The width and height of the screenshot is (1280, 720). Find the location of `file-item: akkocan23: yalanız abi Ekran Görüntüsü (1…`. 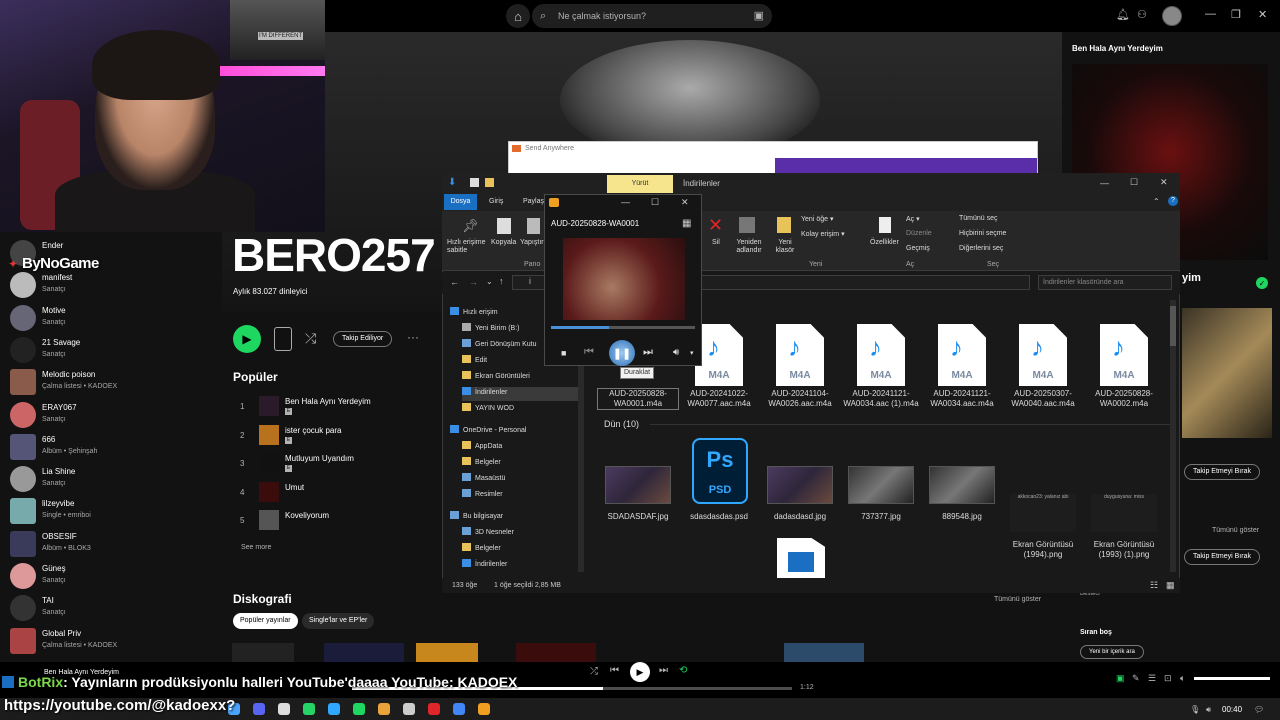

file-item: akkocan23: yalanız abi Ekran Görüntüsü (1… is located at coordinates (1043, 513).